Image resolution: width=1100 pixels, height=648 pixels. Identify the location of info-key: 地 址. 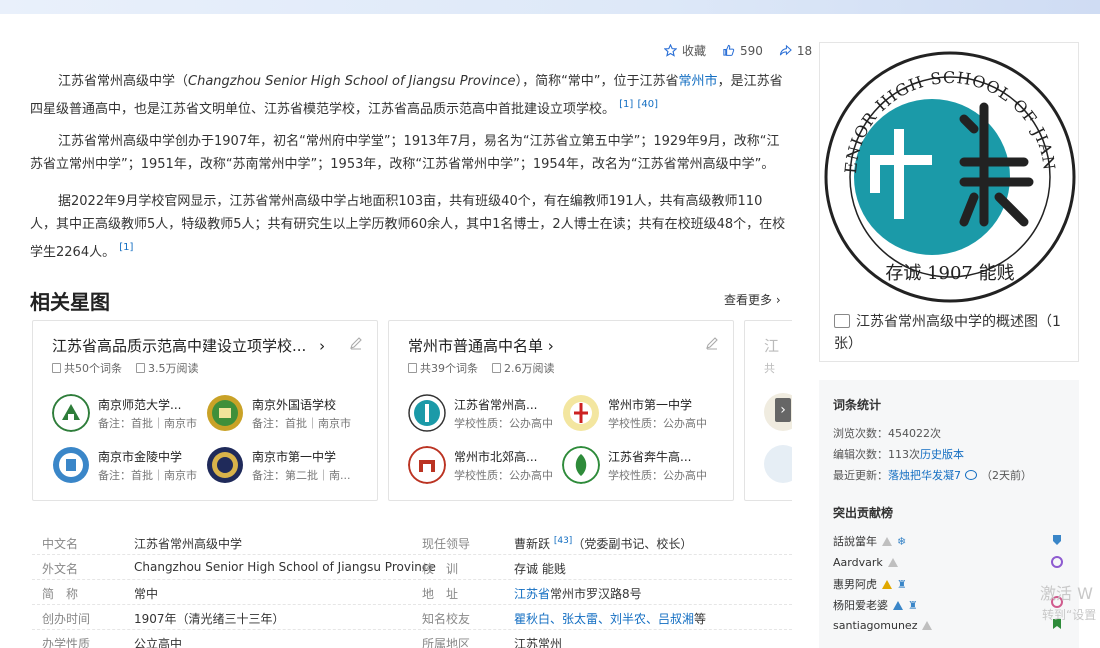
(440, 594).